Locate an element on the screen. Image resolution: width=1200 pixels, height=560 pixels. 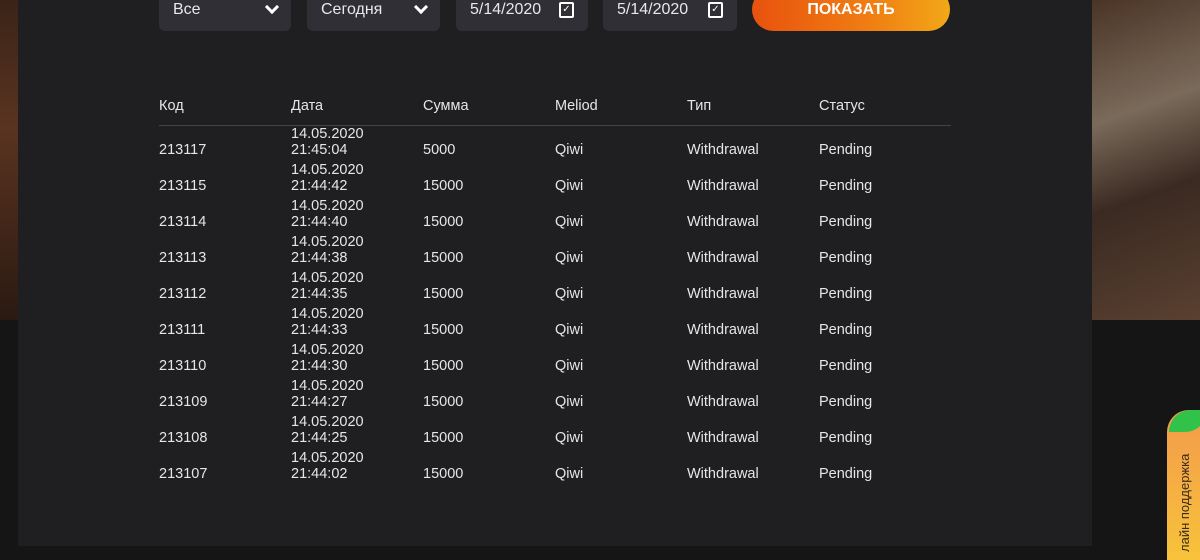
leaf-icon is located at coordinates (1184, 421).